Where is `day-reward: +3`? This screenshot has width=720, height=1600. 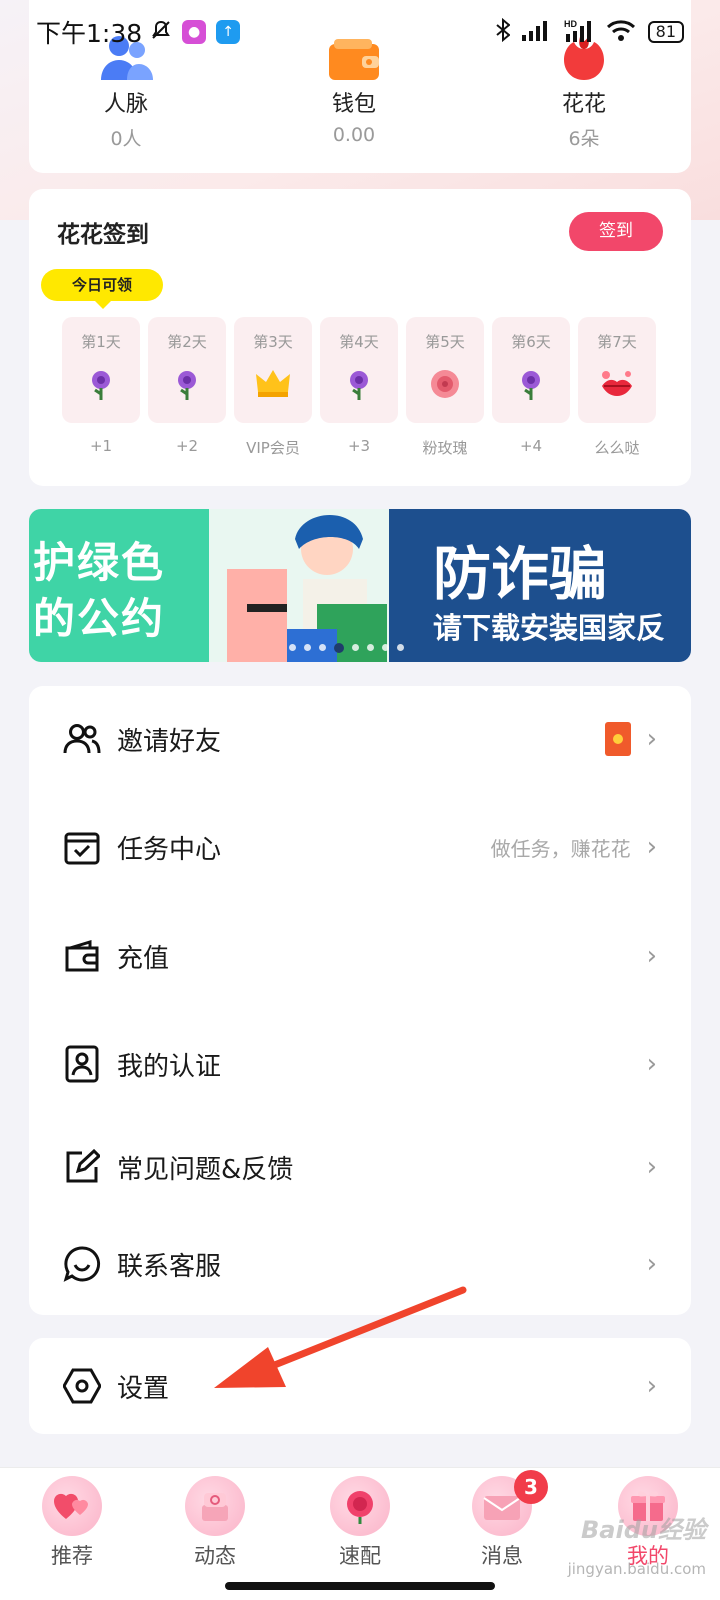 day-reward: +3 is located at coordinates (359, 446).